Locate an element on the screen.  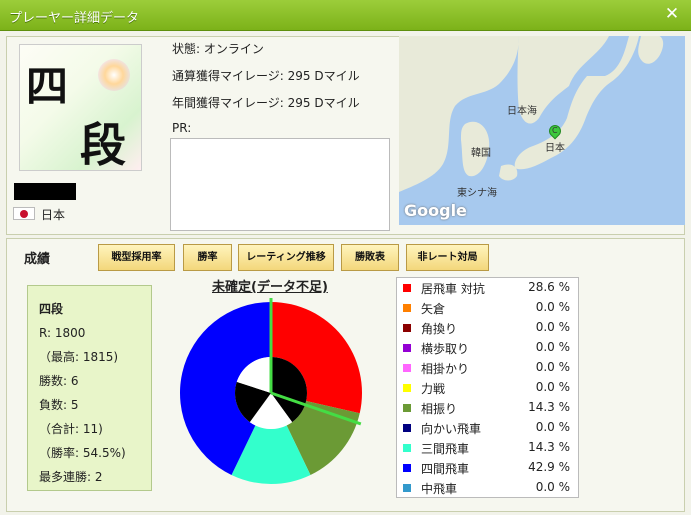
stats-rating: R: 1800 is located at coordinates (62, 333).